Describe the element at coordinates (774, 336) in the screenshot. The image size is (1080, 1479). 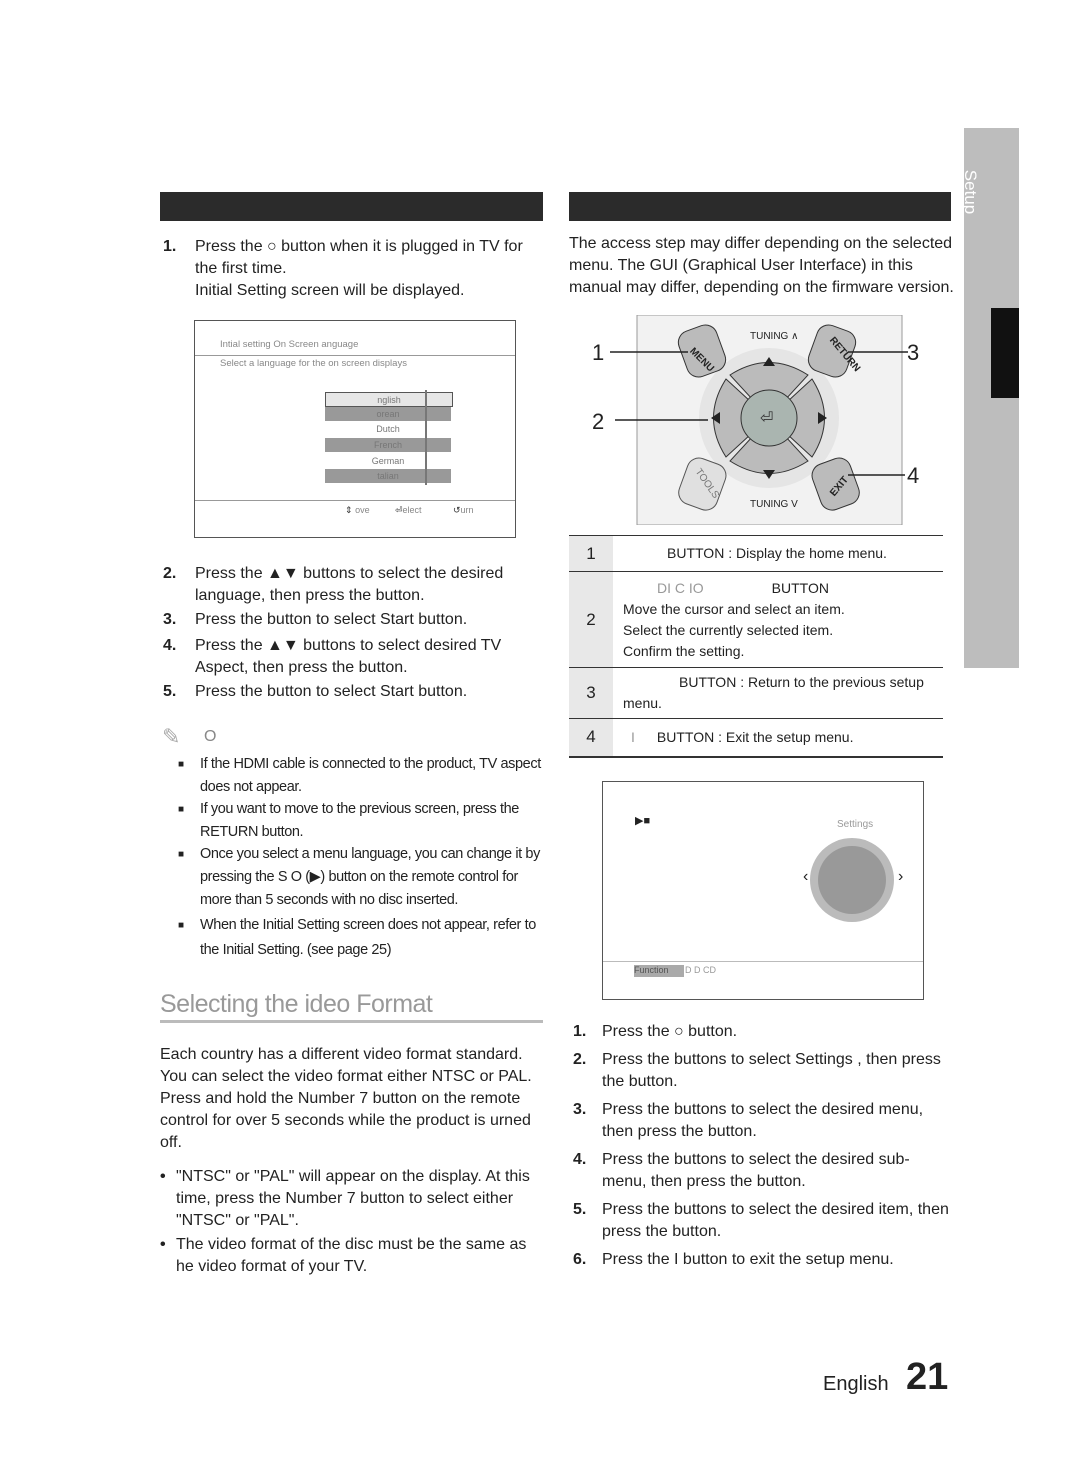
I see `tuning-up-label: TUNING ∧` at that location.